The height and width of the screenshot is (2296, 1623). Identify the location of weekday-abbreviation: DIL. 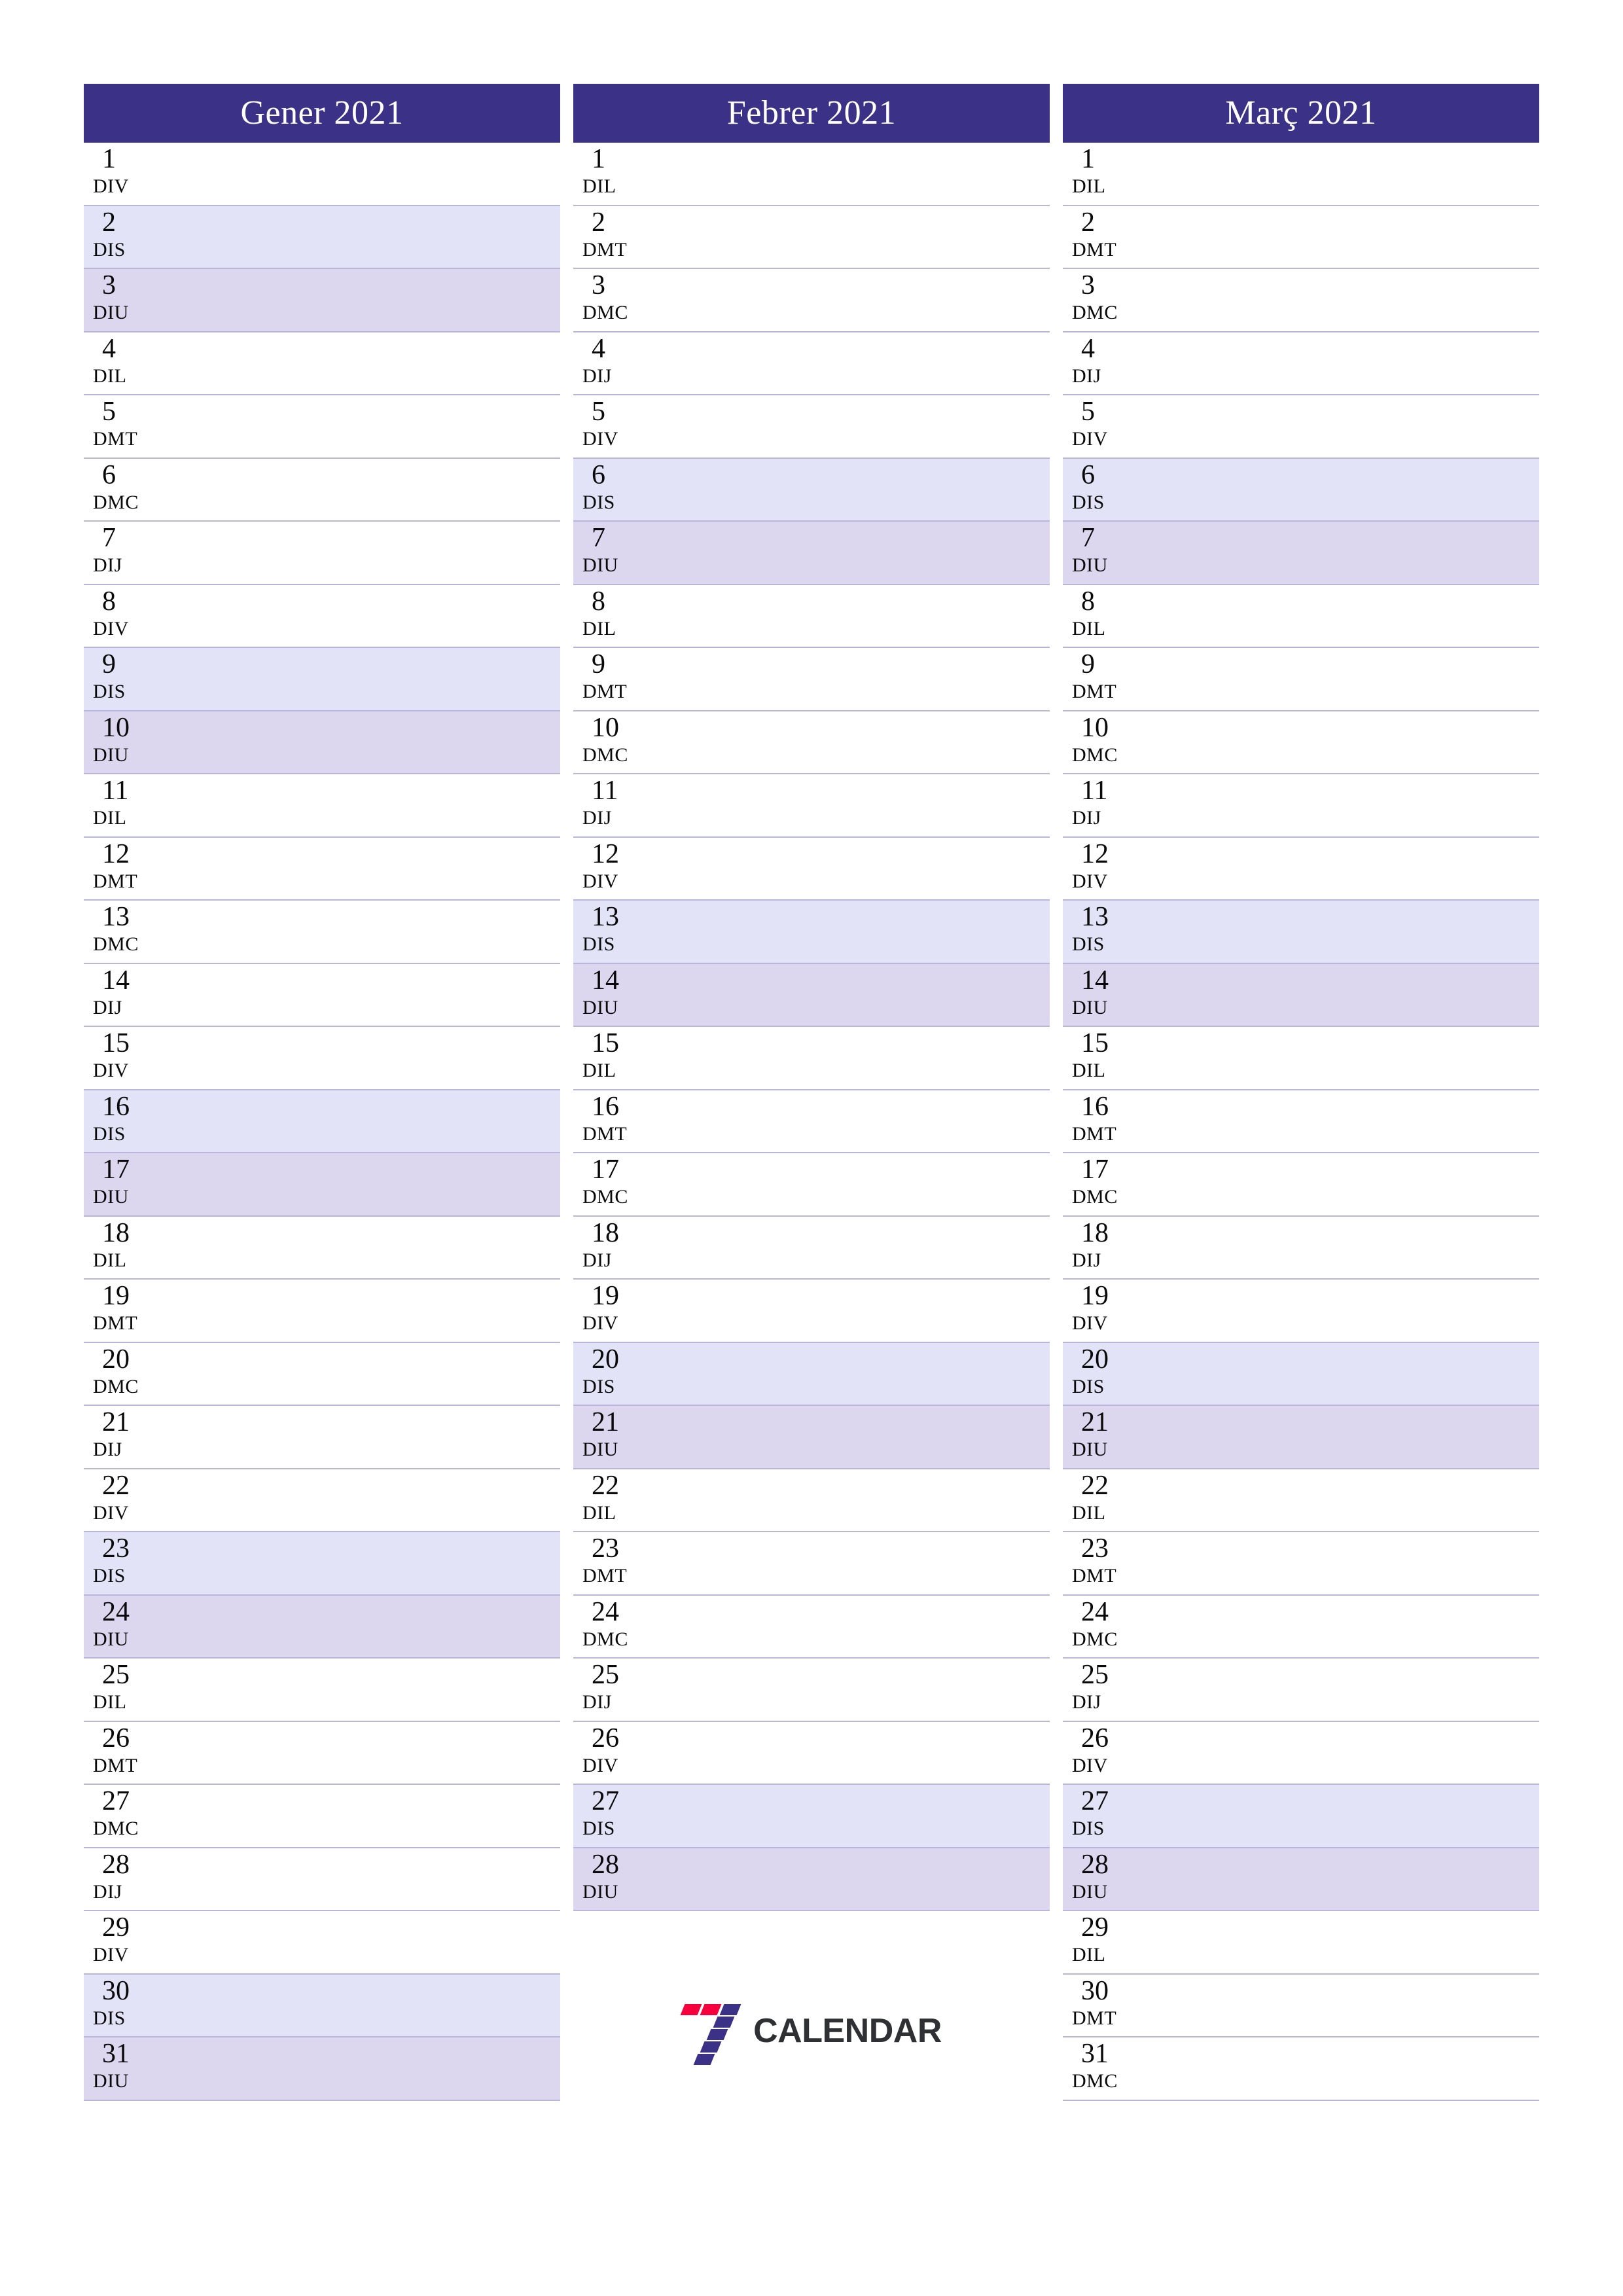
(1089, 1070).